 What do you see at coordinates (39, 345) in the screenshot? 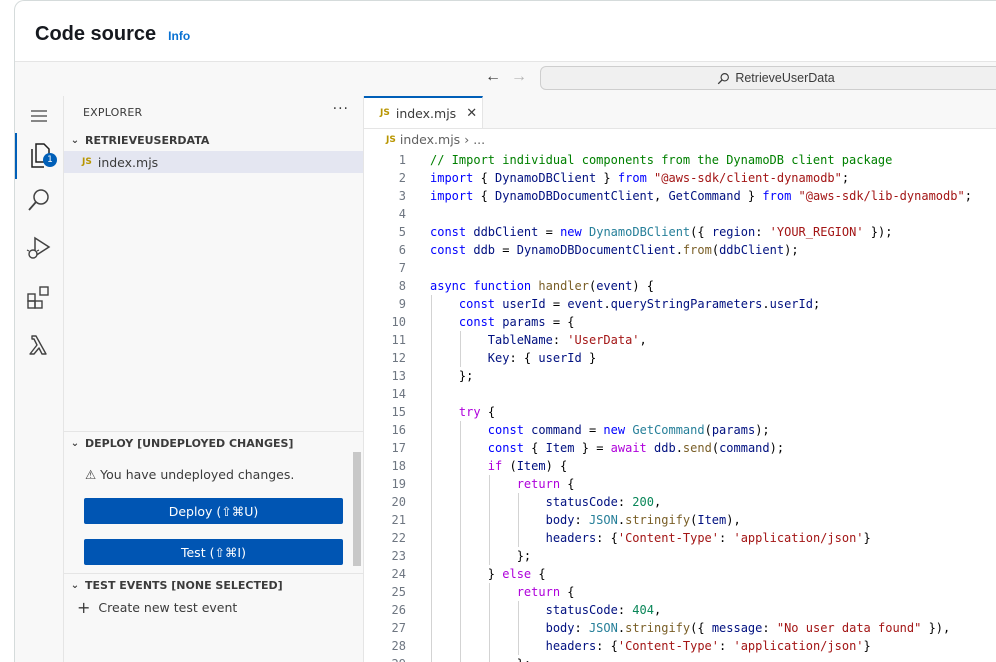
I see `activity-lambda` at bounding box center [39, 345].